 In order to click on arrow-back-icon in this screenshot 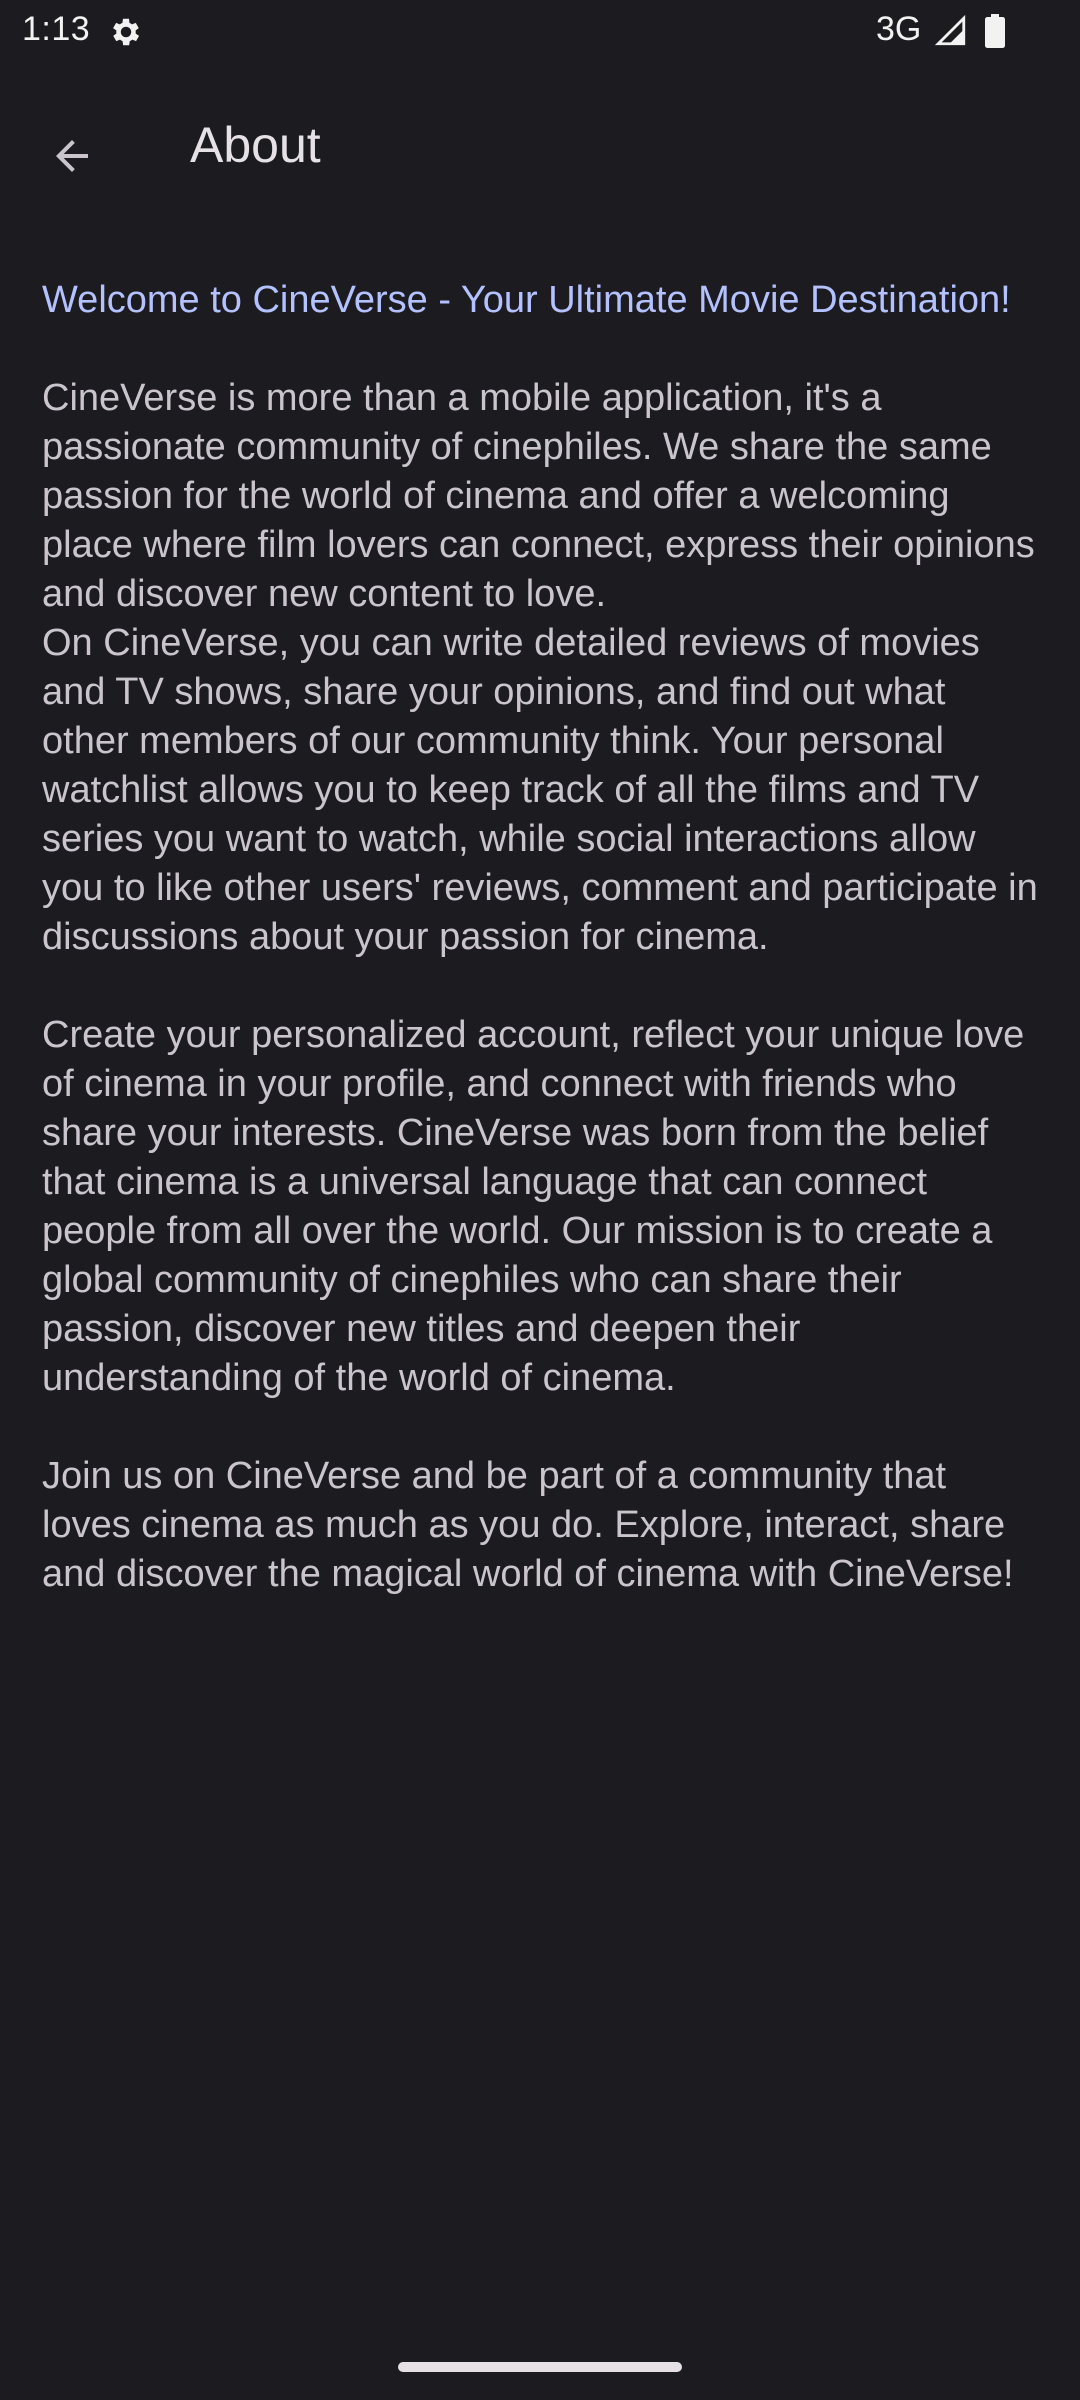, I will do `click(72, 158)`.